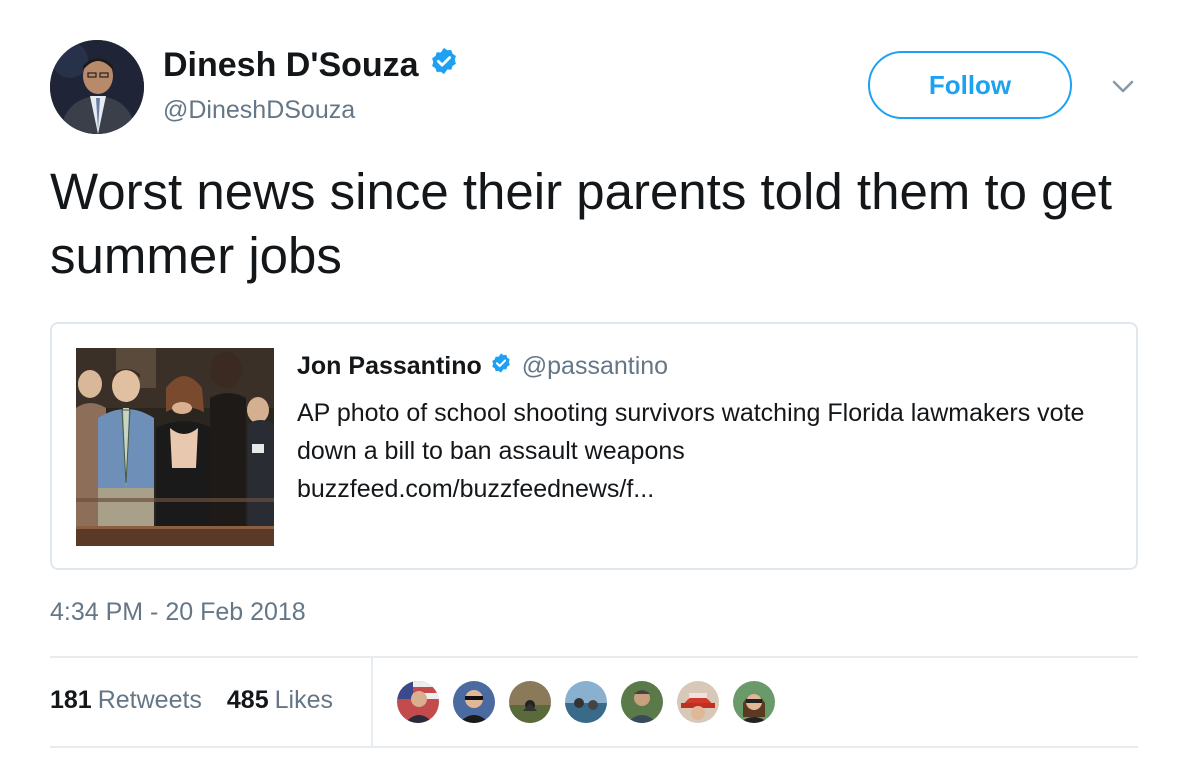 This screenshot has width=1200, height=767. Describe the element at coordinates (178, 612) in the screenshot. I see `tweet-timestamp: 4:34 PM - 20 Feb 2018` at that location.